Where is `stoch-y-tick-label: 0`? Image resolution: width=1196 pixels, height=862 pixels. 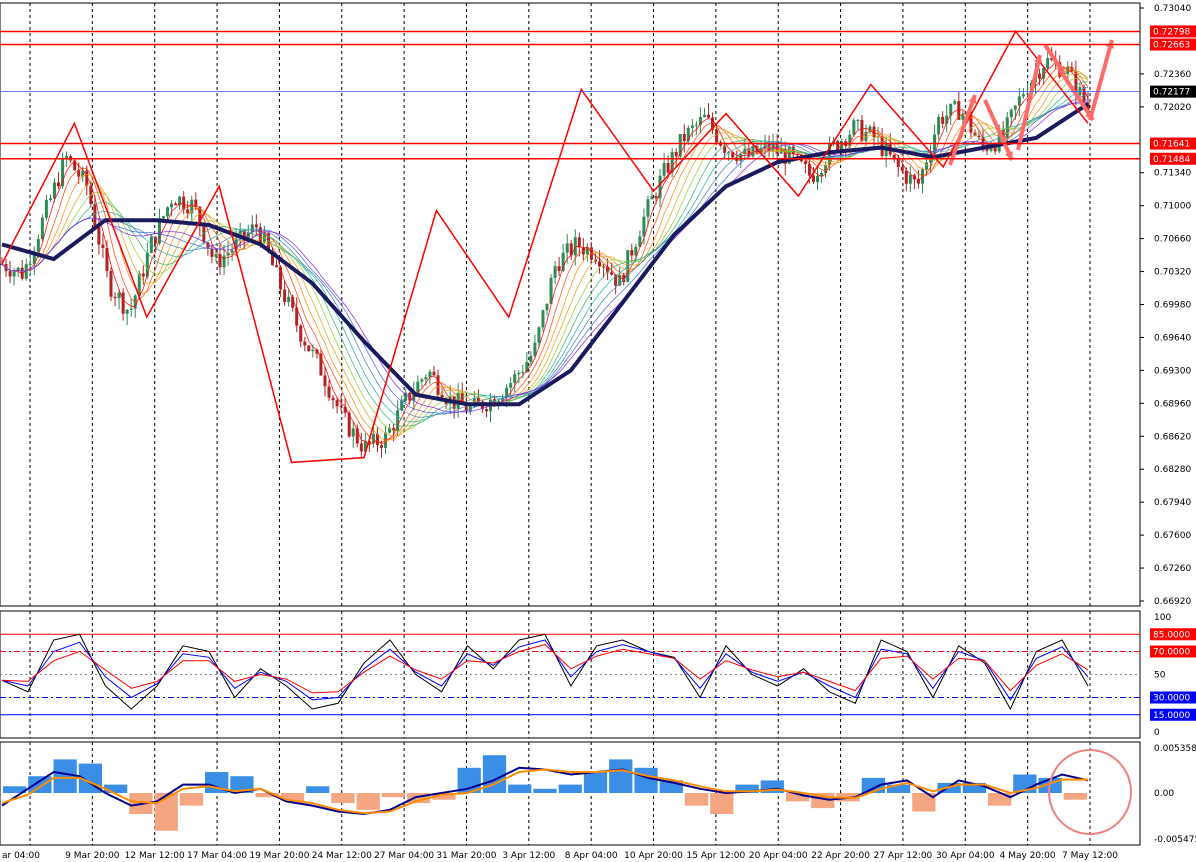
stoch-y-tick-label: 0 is located at coordinates (1157, 733).